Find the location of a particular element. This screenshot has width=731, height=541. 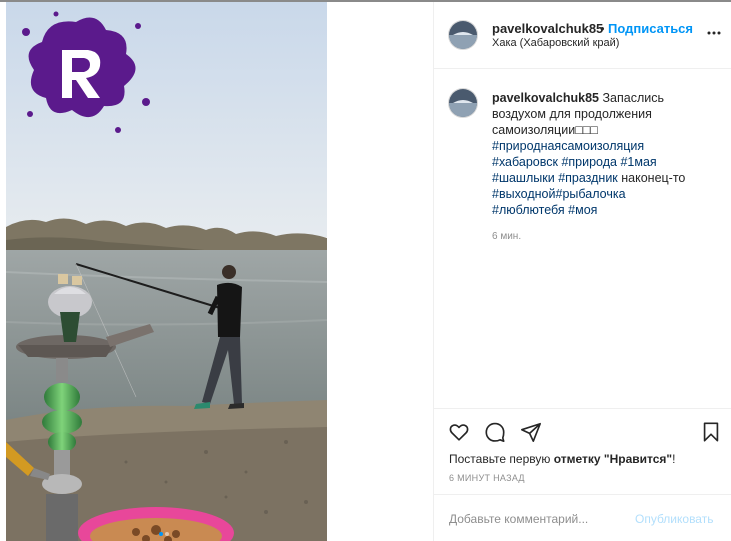

hashtag-link: #выходной is located at coordinates (524, 194).